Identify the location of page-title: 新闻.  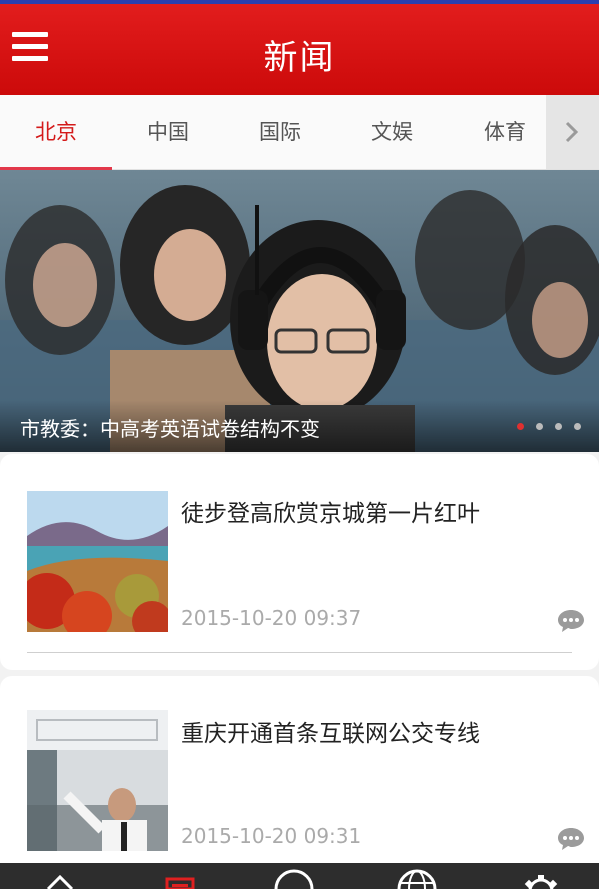
(299, 58).